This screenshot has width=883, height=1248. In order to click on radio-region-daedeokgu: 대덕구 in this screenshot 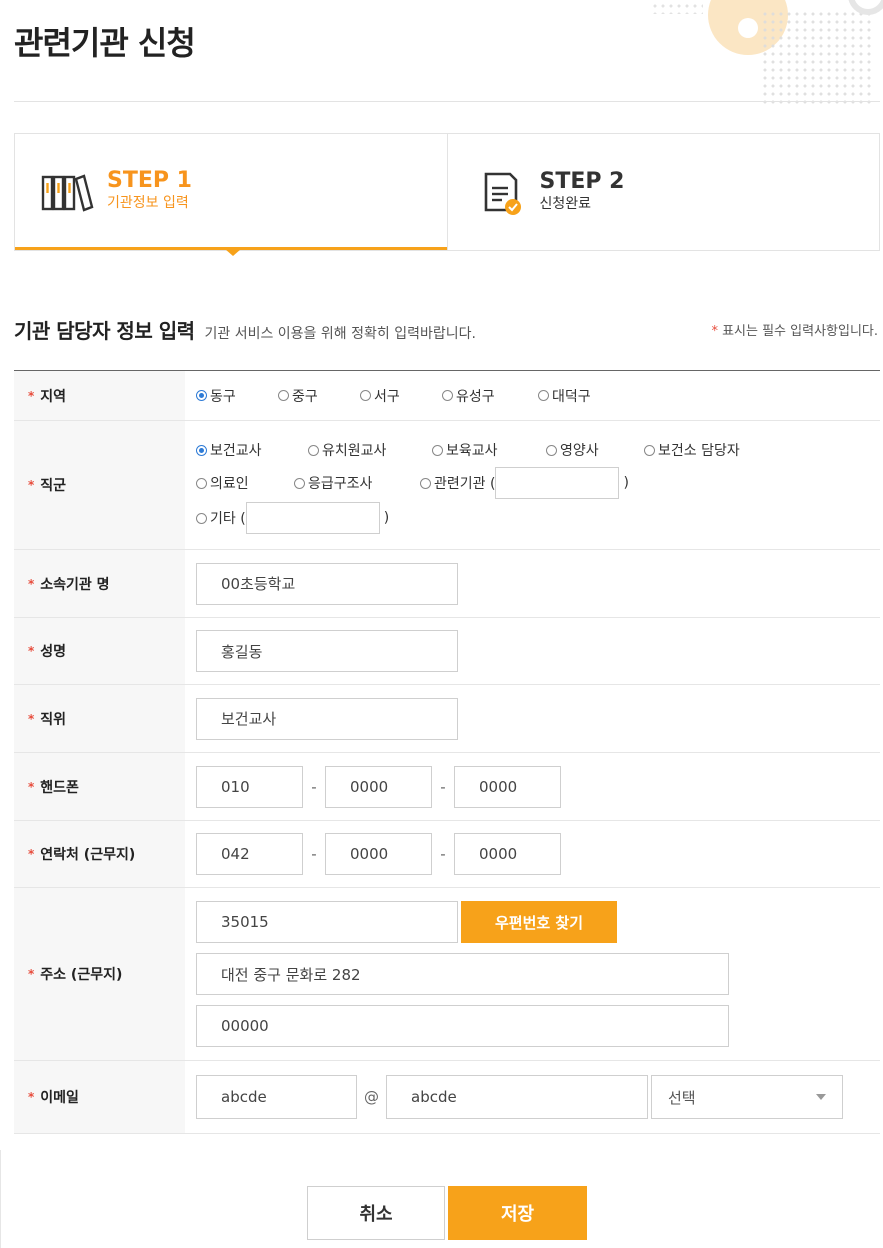, I will do `click(564, 396)`.